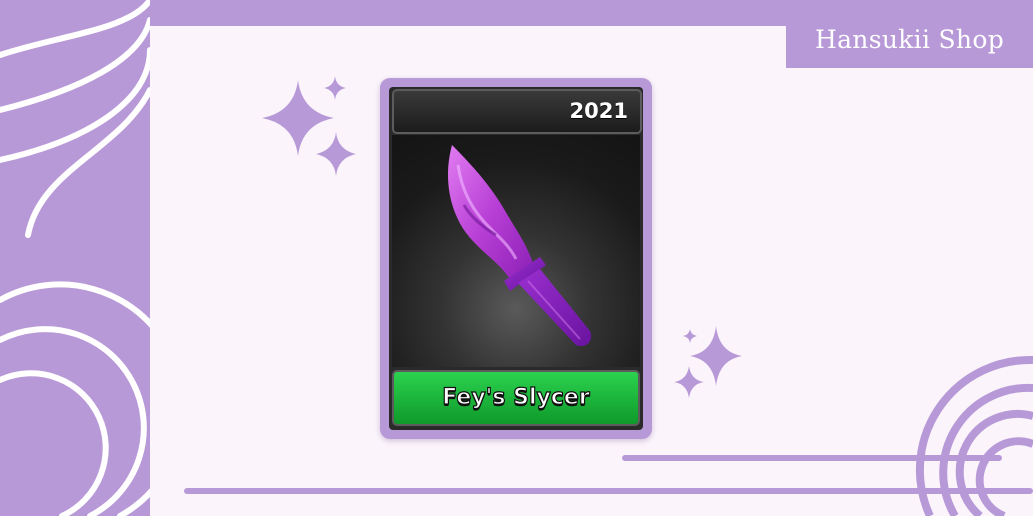 Image resolution: width=1033 pixels, height=516 pixels. I want to click on divider-line-bottom, so click(608, 491).